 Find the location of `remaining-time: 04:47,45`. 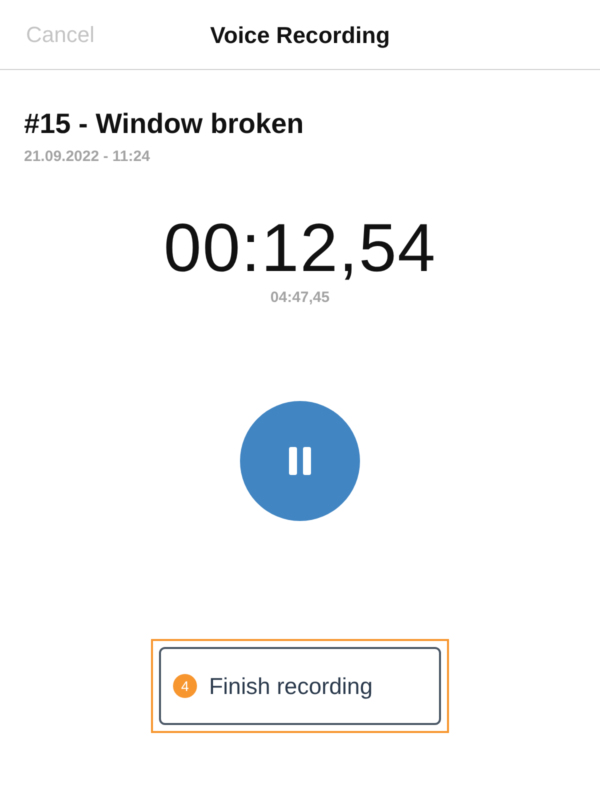

remaining-time: 04:47,45 is located at coordinates (300, 297).